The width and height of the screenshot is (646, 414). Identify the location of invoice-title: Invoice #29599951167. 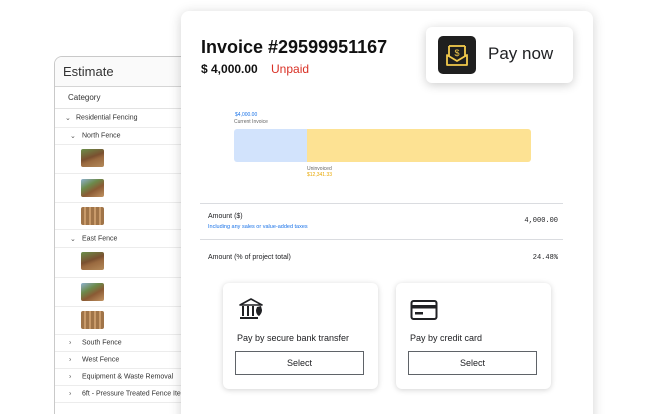
(294, 47).